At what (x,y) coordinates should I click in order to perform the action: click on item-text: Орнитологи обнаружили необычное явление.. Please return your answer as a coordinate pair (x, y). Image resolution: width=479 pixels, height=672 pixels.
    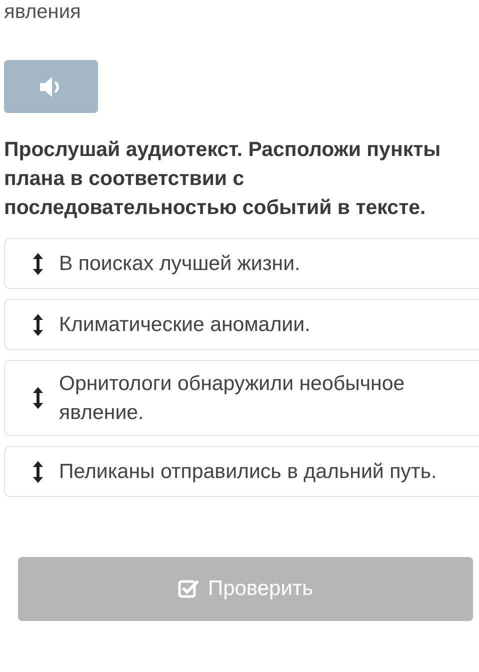
    Looking at the image, I should click on (232, 398).